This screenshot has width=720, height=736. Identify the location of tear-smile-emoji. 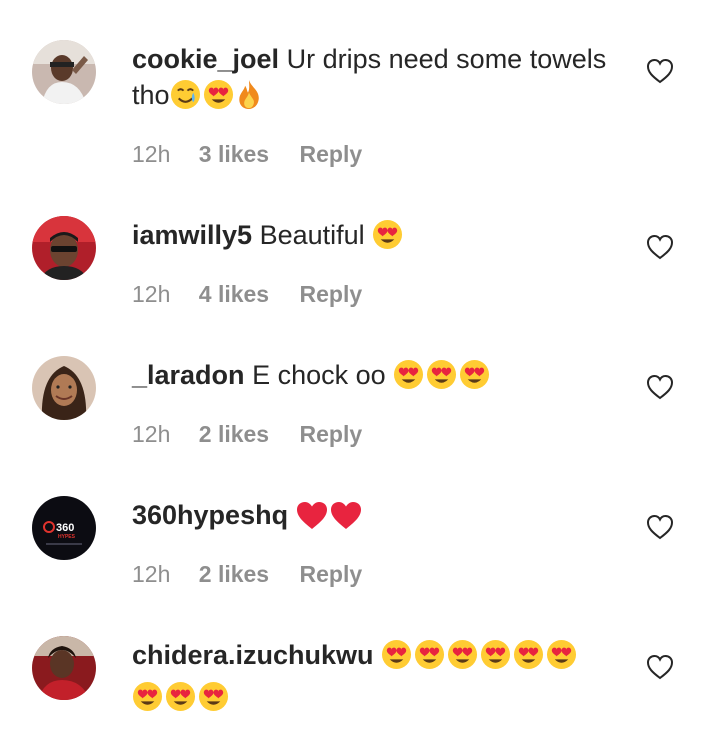
(185, 94).